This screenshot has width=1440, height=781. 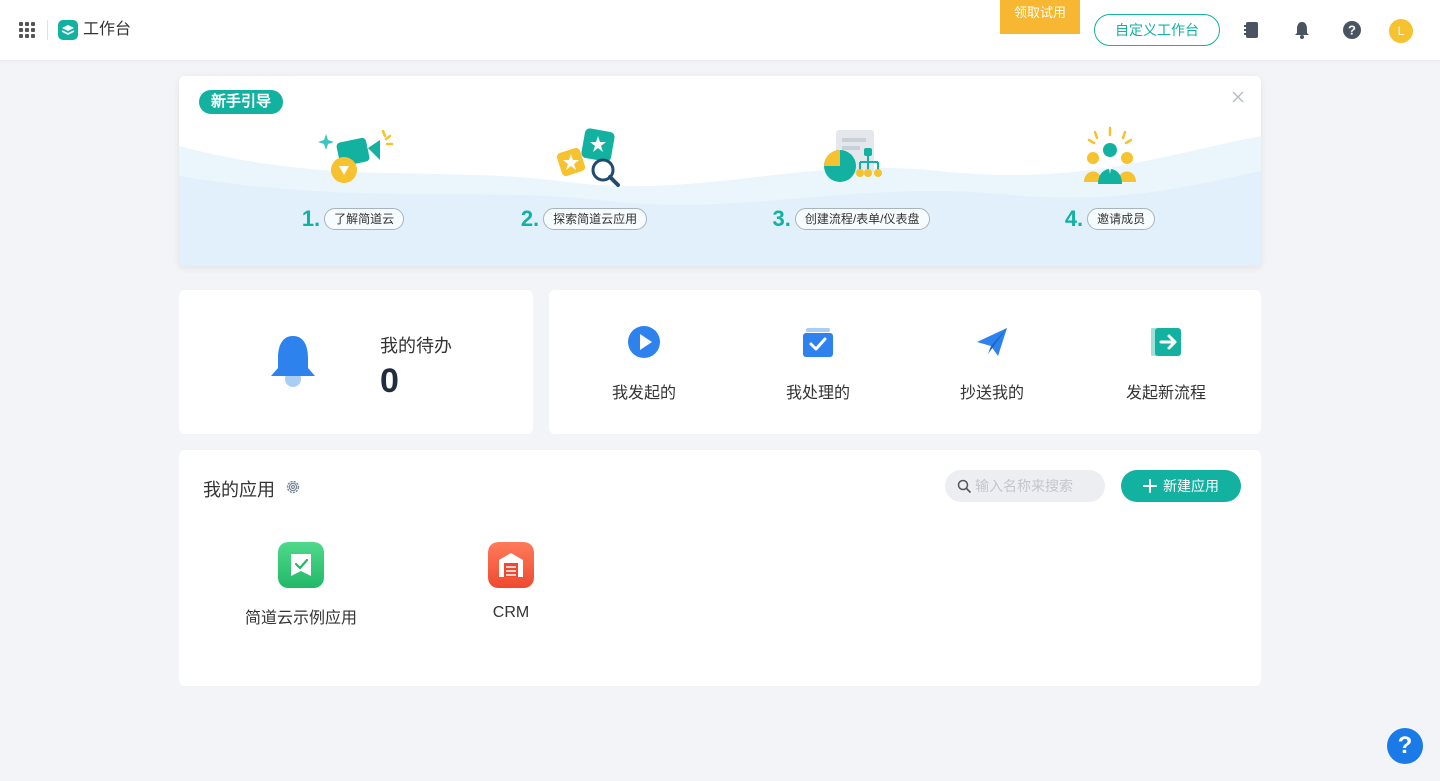 What do you see at coordinates (862, 219) in the screenshot?
I see `step-label: 创建流程/表单/仪表盘` at bounding box center [862, 219].